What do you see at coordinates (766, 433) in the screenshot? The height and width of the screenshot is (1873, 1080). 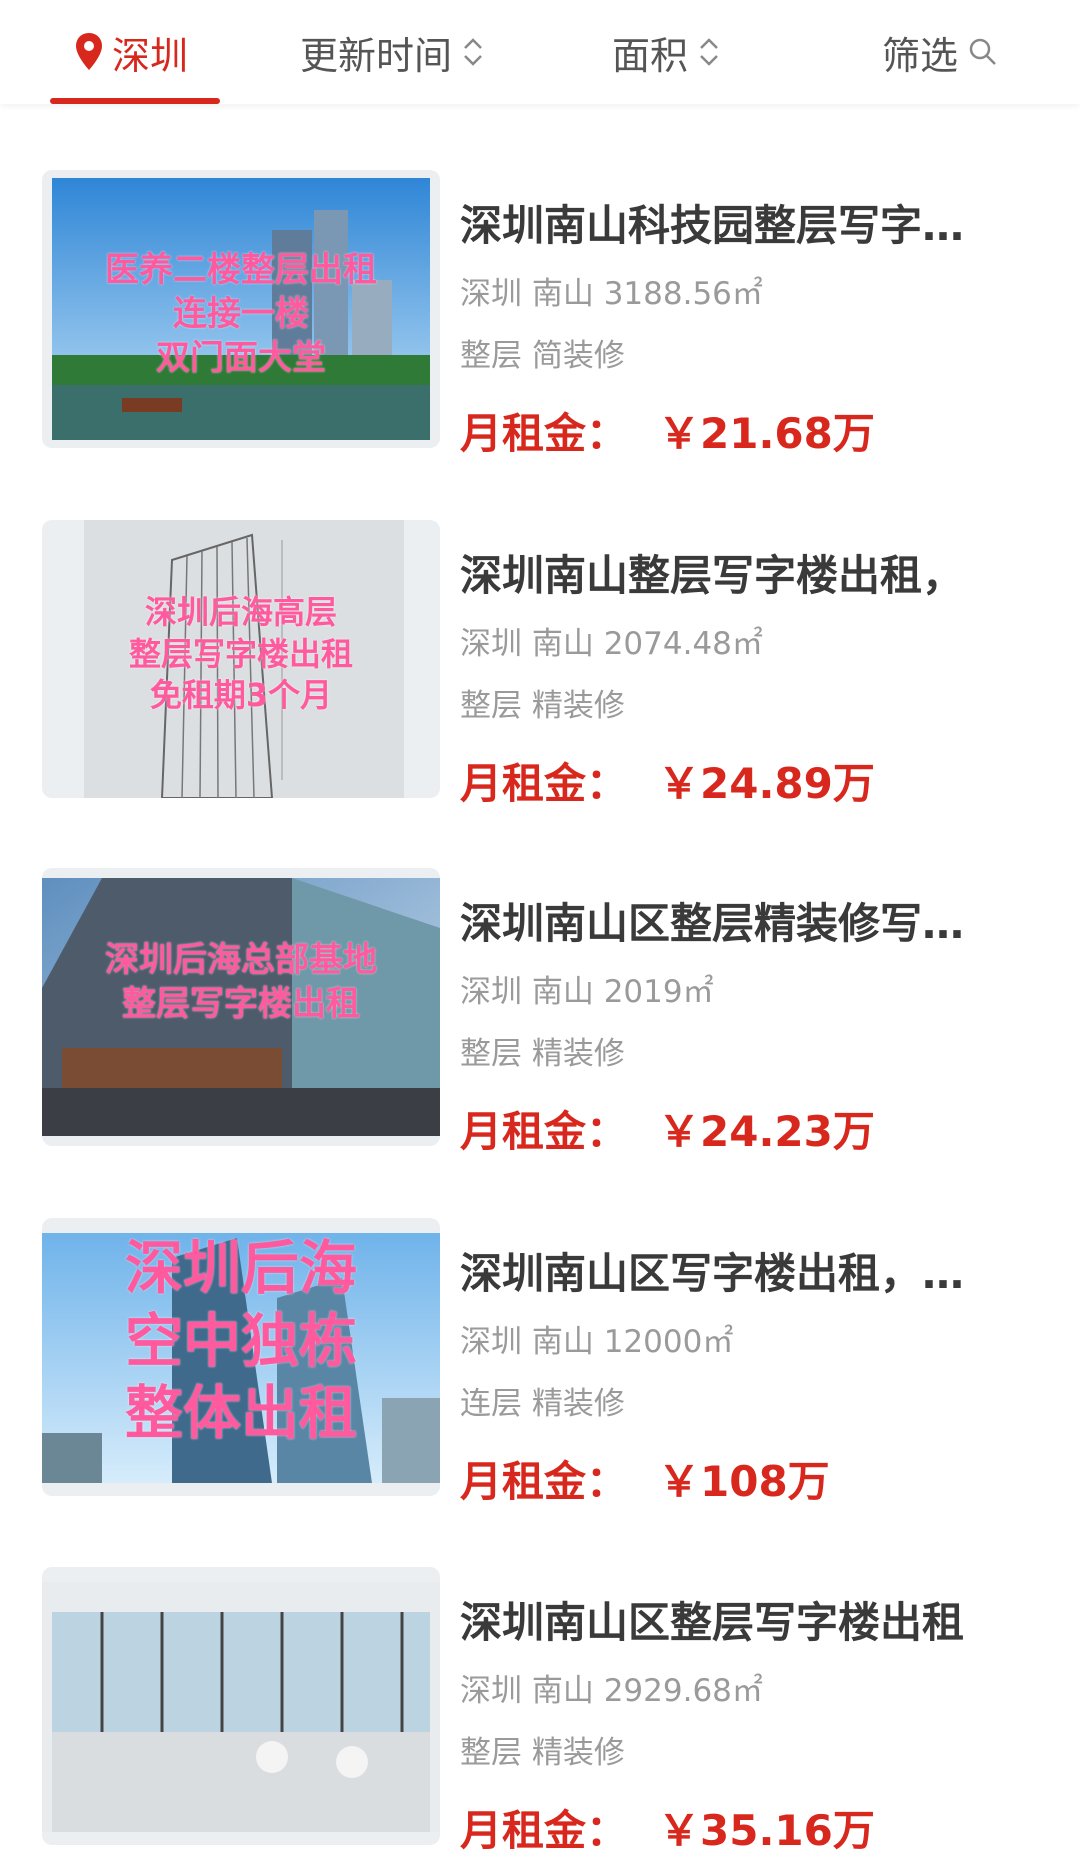 I see `price-value: ￥21.68万` at bounding box center [766, 433].